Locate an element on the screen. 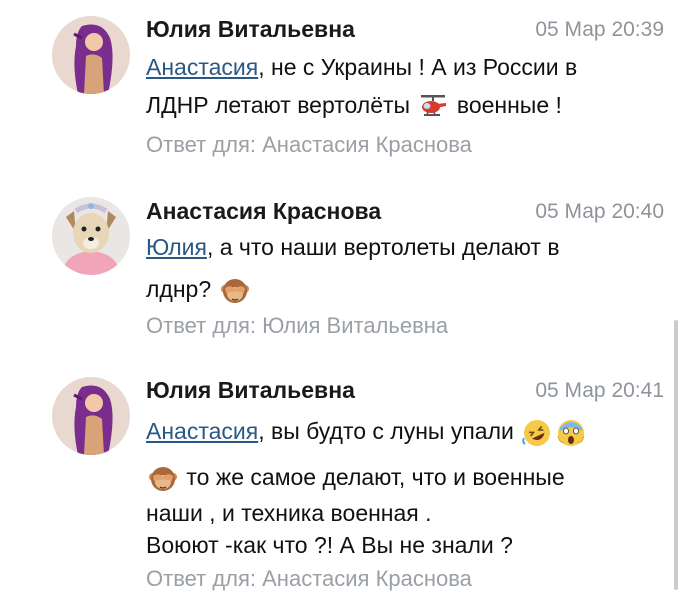 The height and width of the screenshot is (602, 680). comment-text-line-1: Юлия, а что наши вертолеты делают в is located at coordinates (353, 247).